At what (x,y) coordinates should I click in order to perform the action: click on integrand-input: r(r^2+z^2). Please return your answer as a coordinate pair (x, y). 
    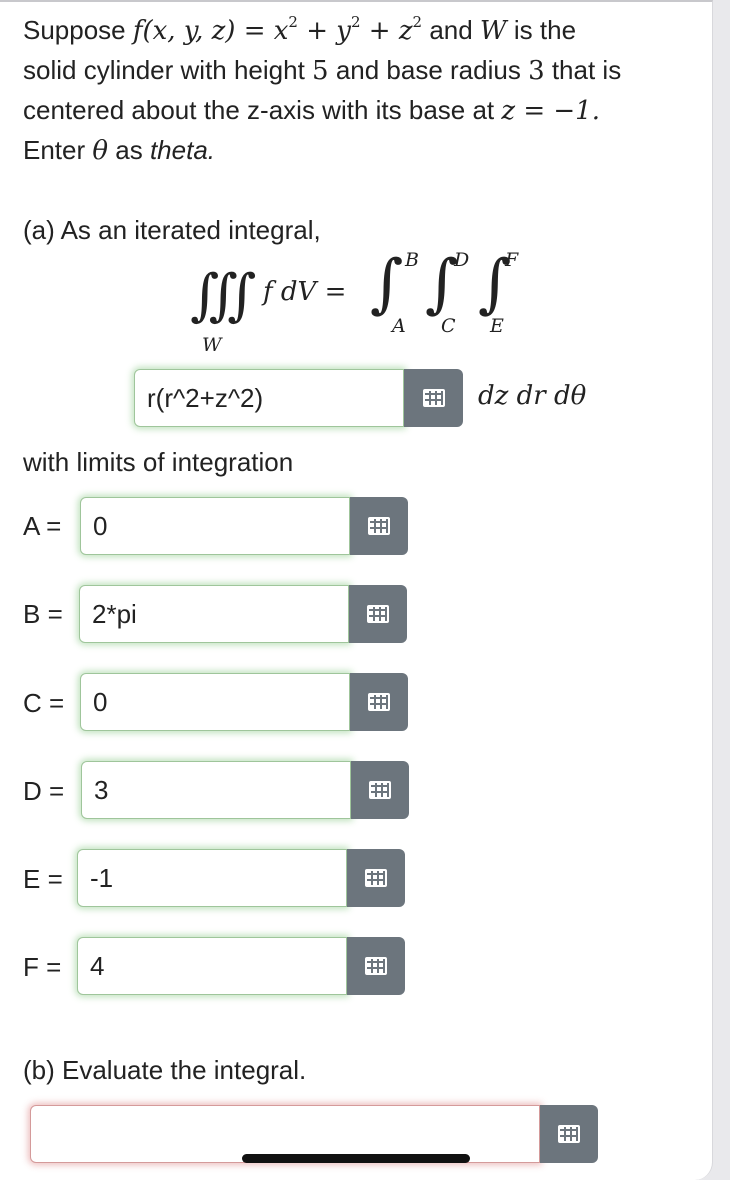
    Looking at the image, I should click on (269, 398).